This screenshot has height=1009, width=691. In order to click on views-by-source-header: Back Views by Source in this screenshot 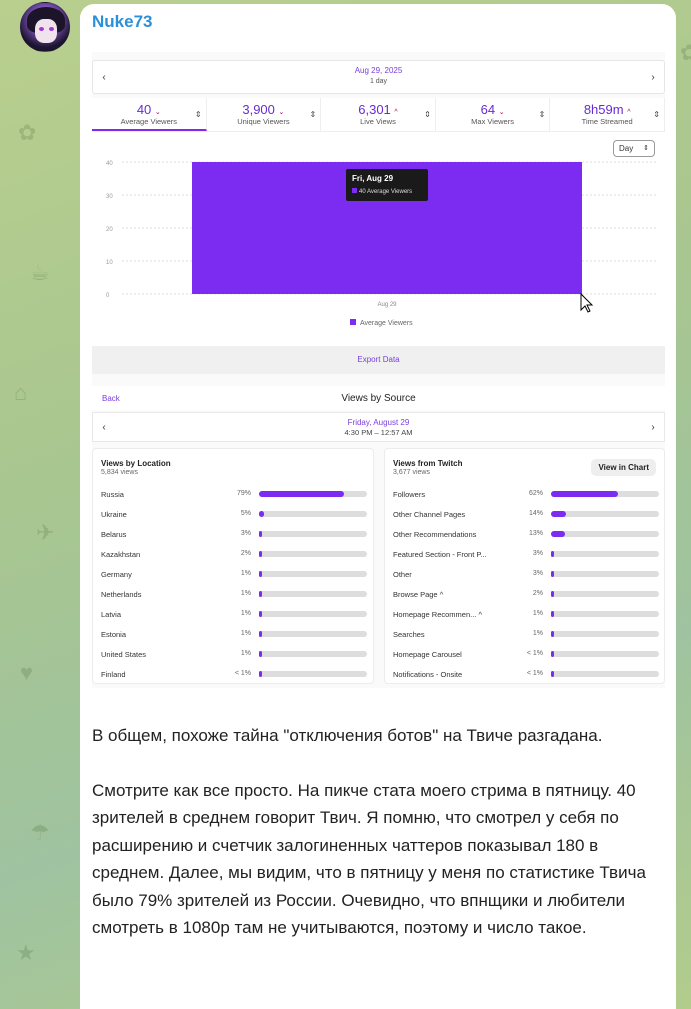, I will do `click(378, 398)`.